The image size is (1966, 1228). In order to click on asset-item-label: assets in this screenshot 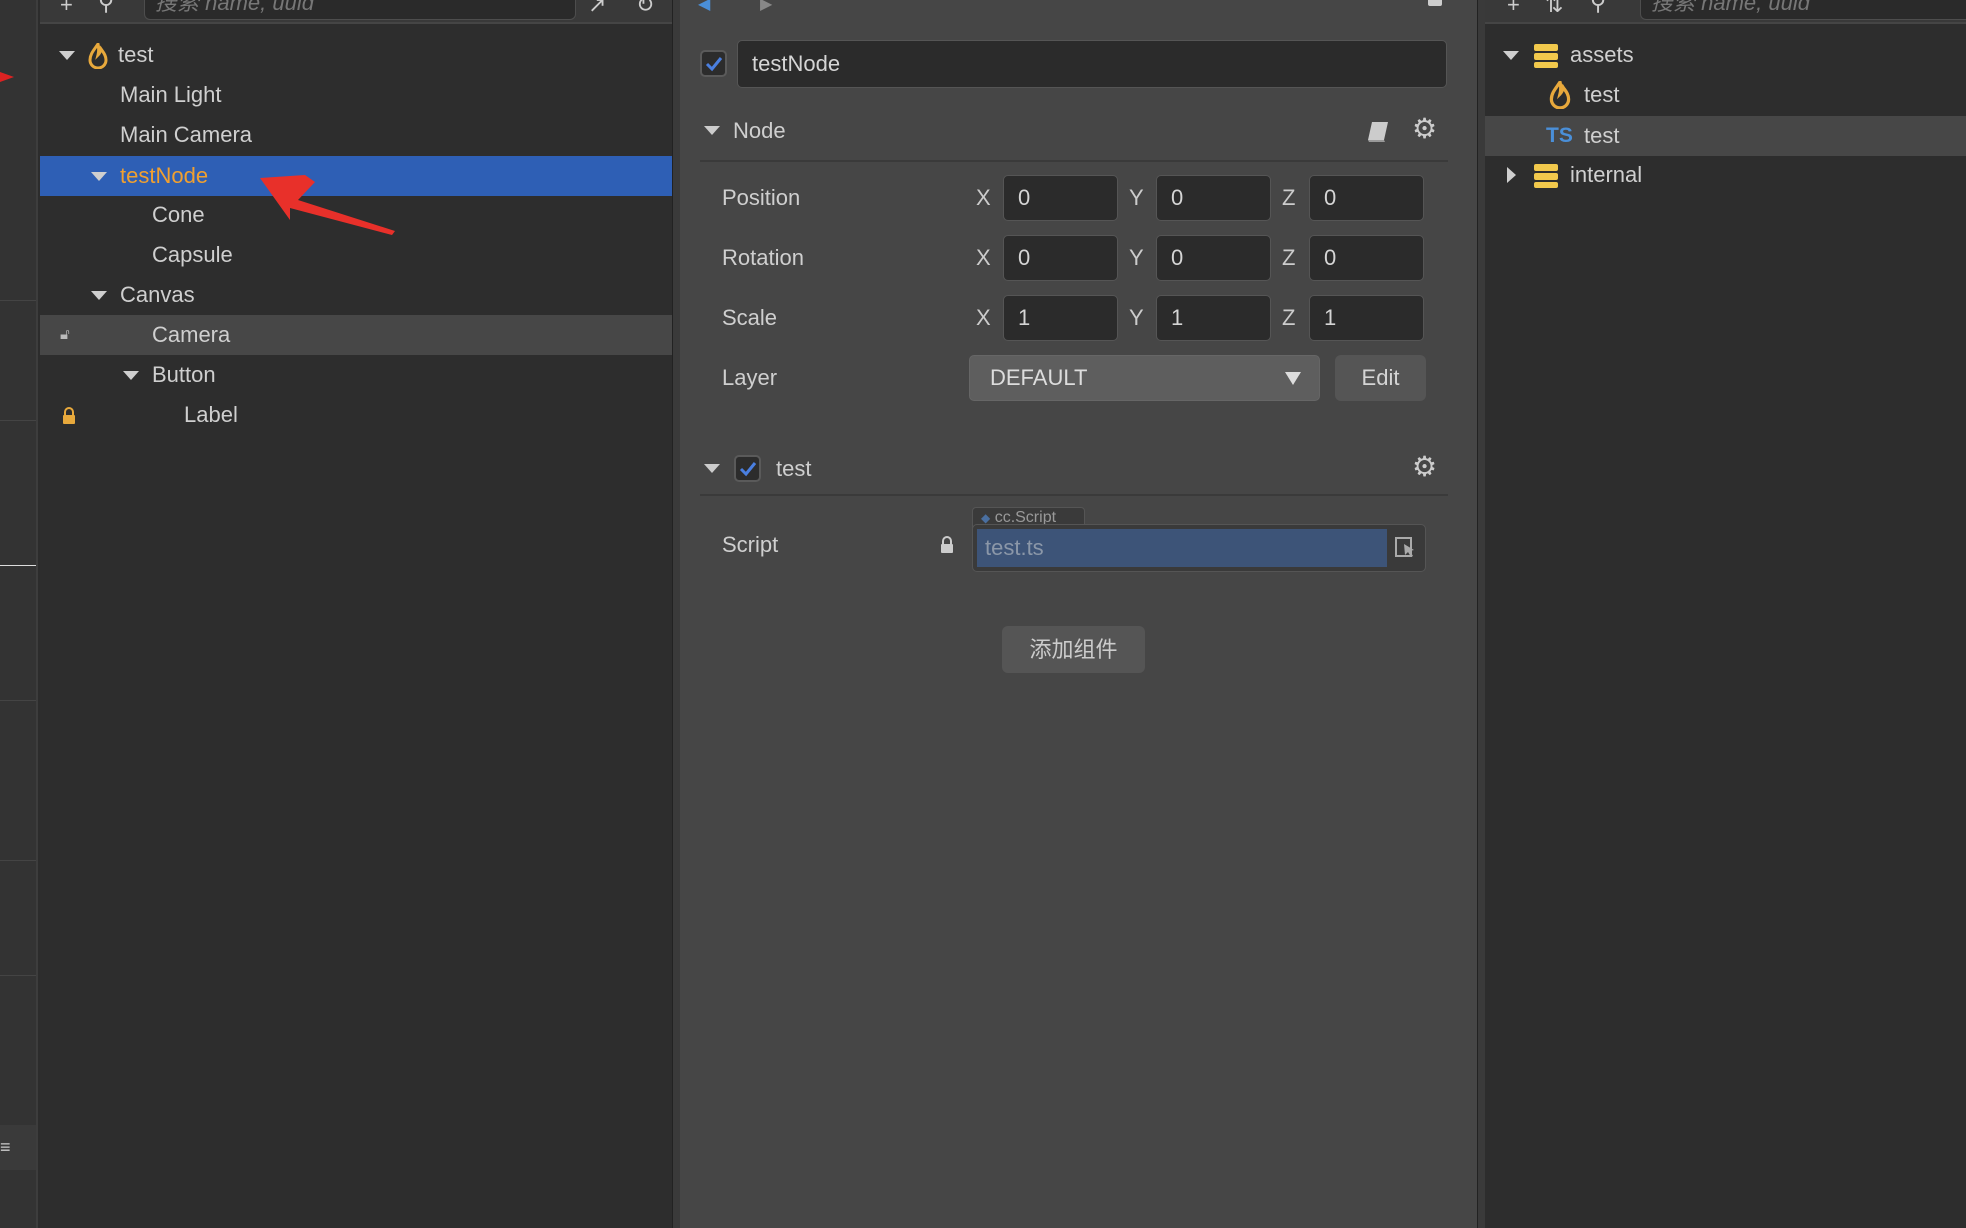, I will do `click(1602, 54)`.